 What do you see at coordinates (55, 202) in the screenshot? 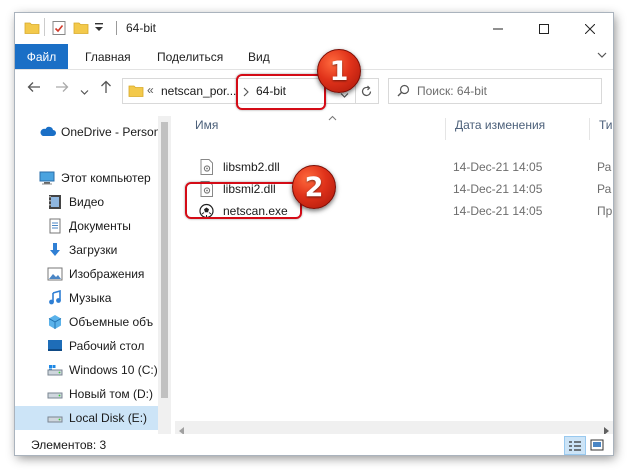
I see `video-folder-icon` at bounding box center [55, 202].